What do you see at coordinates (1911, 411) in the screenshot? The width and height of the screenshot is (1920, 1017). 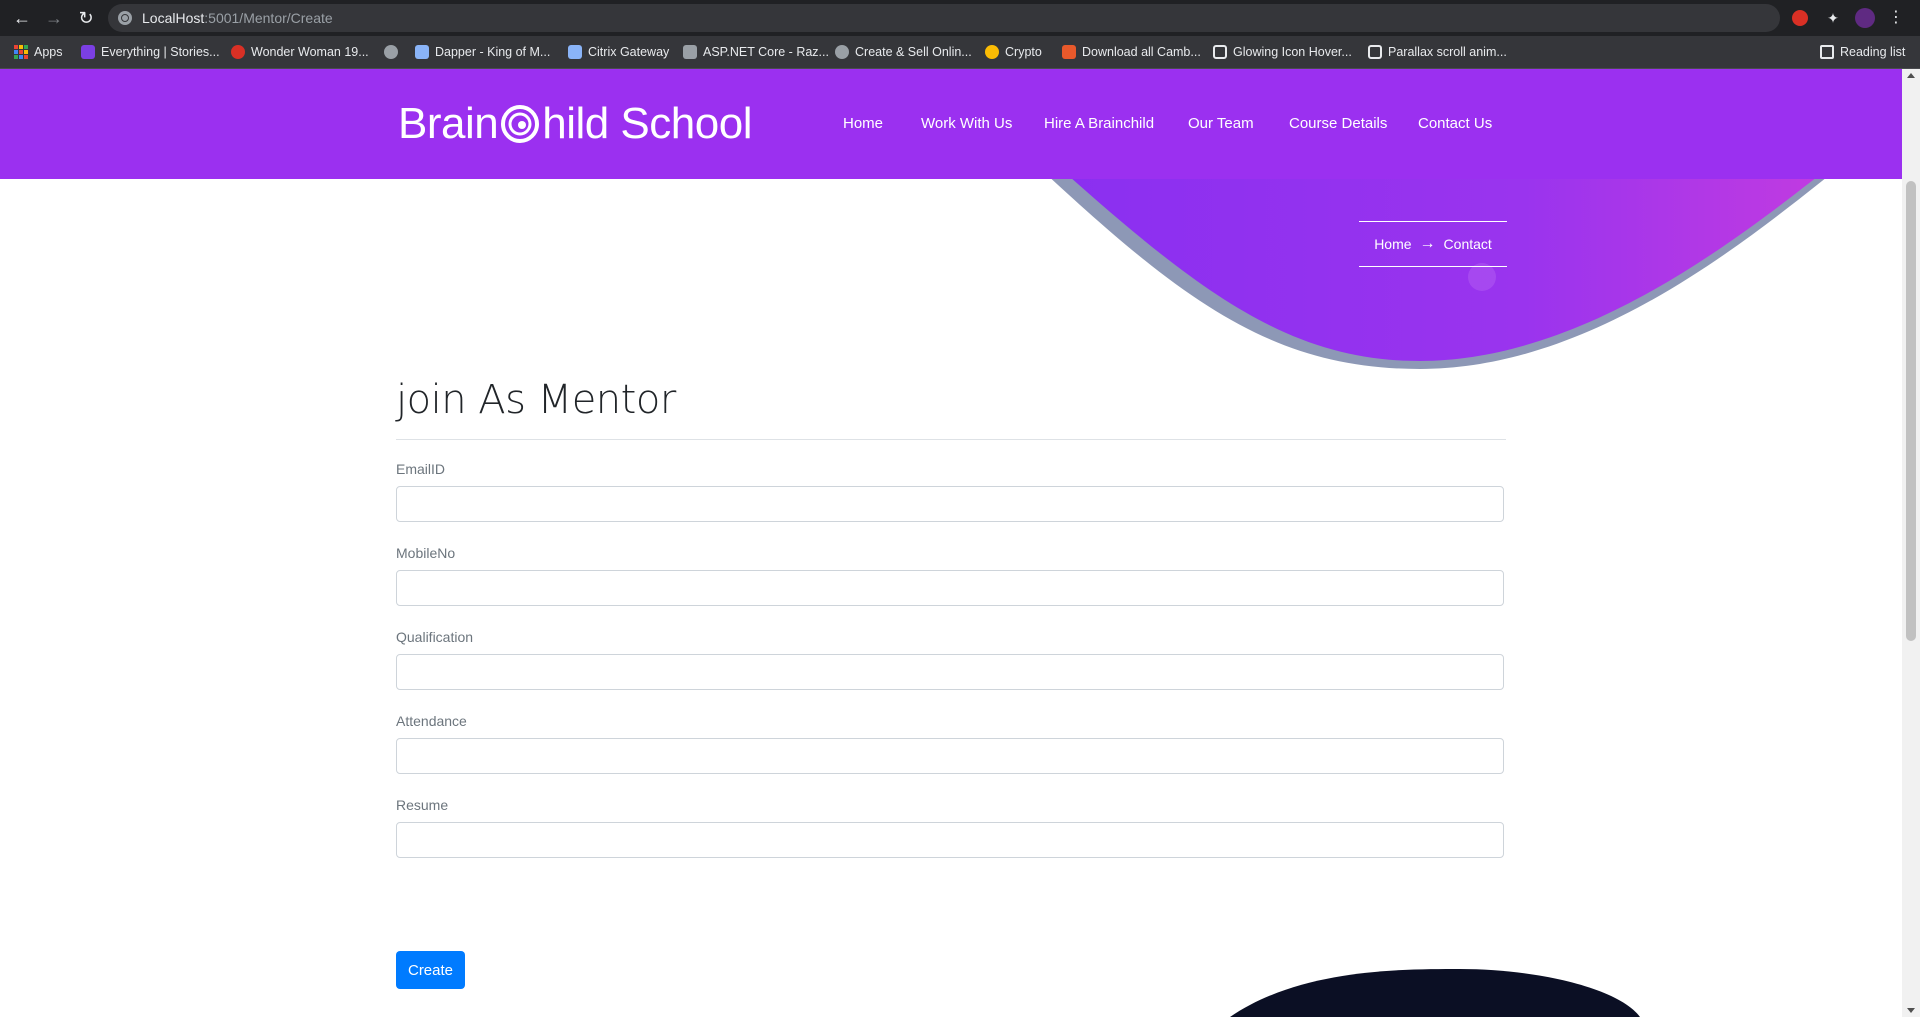 I see `scrollbar-thumb` at bounding box center [1911, 411].